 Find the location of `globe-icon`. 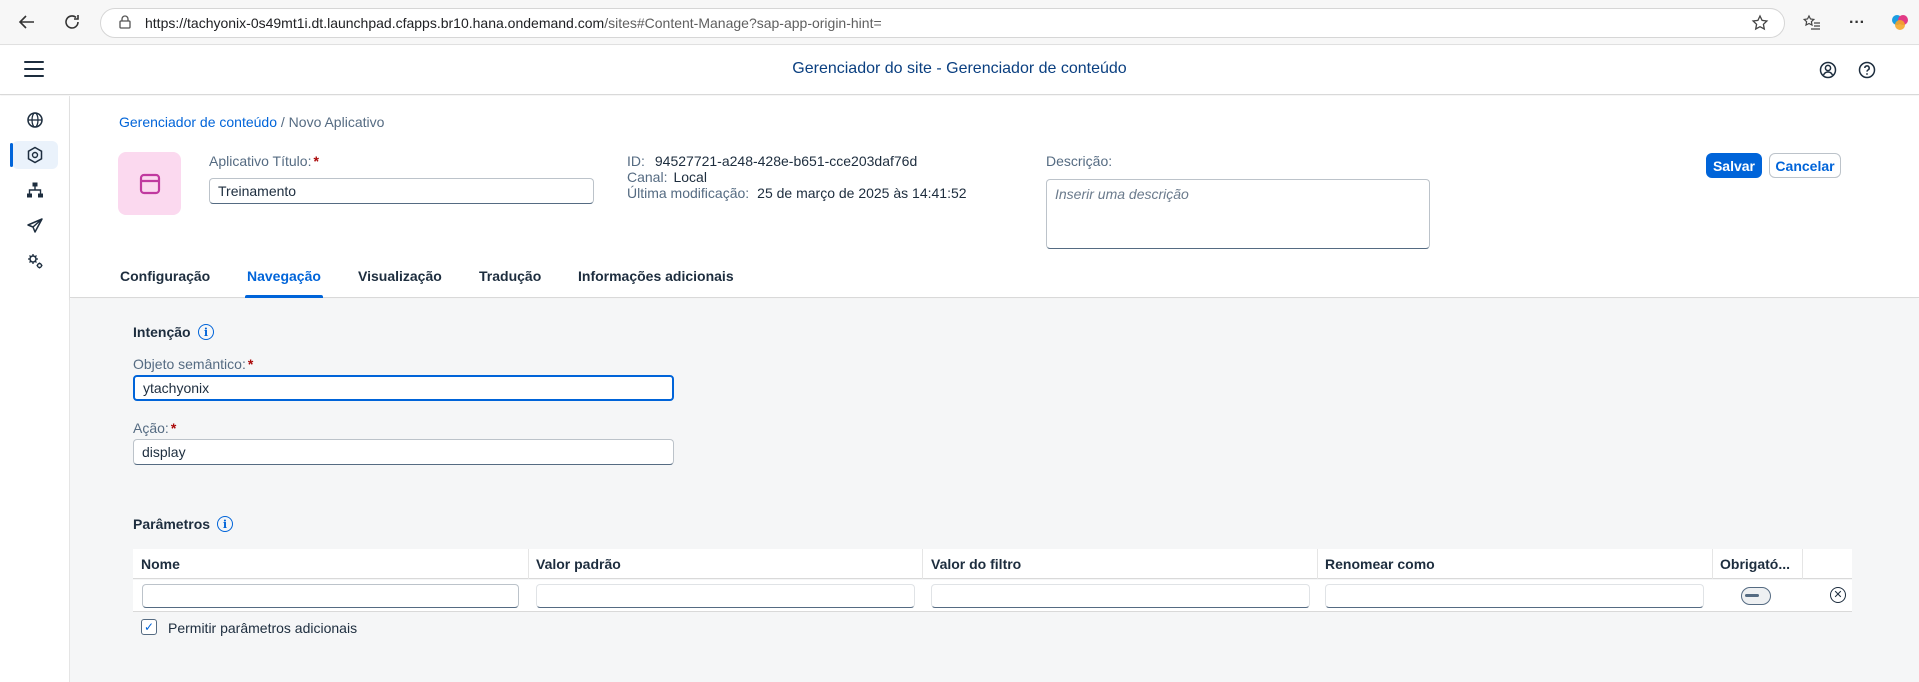

globe-icon is located at coordinates (35, 120).